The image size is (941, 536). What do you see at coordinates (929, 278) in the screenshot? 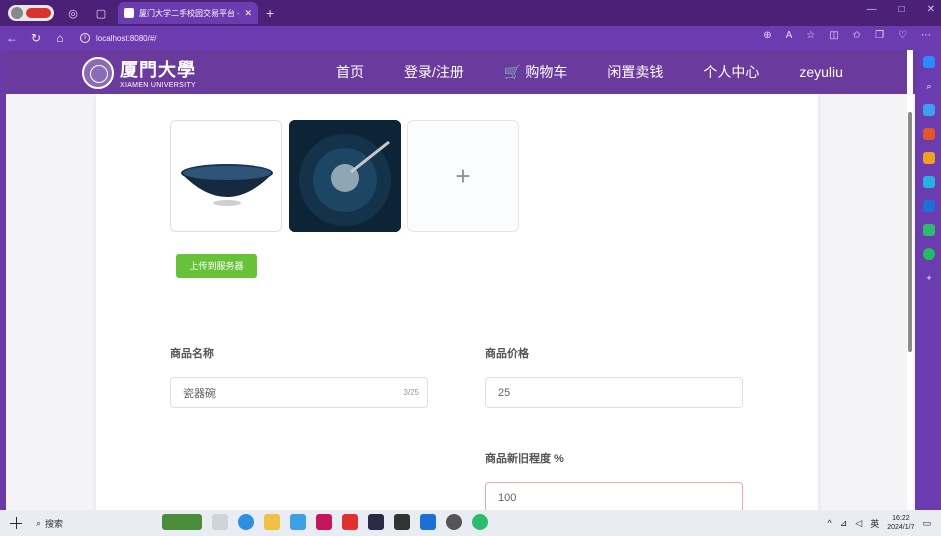
I see `add-sidebar-icon: +` at bounding box center [929, 278].